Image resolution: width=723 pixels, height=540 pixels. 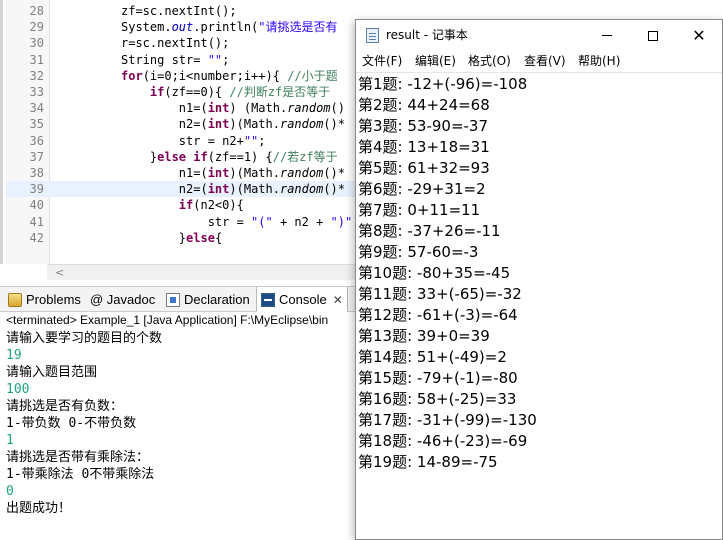 What do you see at coordinates (337, 108) in the screenshot?
I see `code-token: ()` at bounding box center [337, 108].